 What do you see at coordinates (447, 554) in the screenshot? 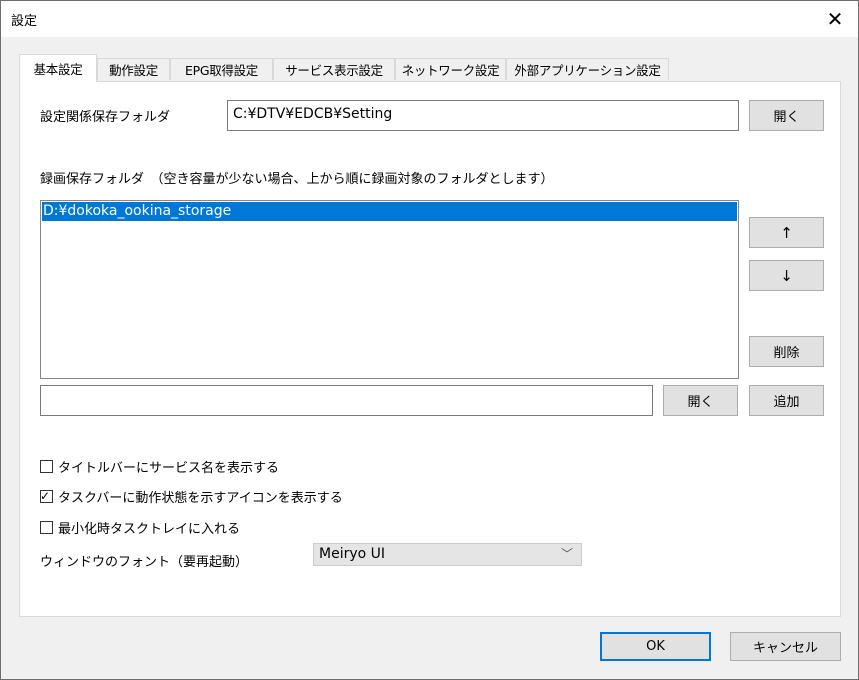
I see `font-select: Meiryo UI ﹀` at bounding box center [447, 554].